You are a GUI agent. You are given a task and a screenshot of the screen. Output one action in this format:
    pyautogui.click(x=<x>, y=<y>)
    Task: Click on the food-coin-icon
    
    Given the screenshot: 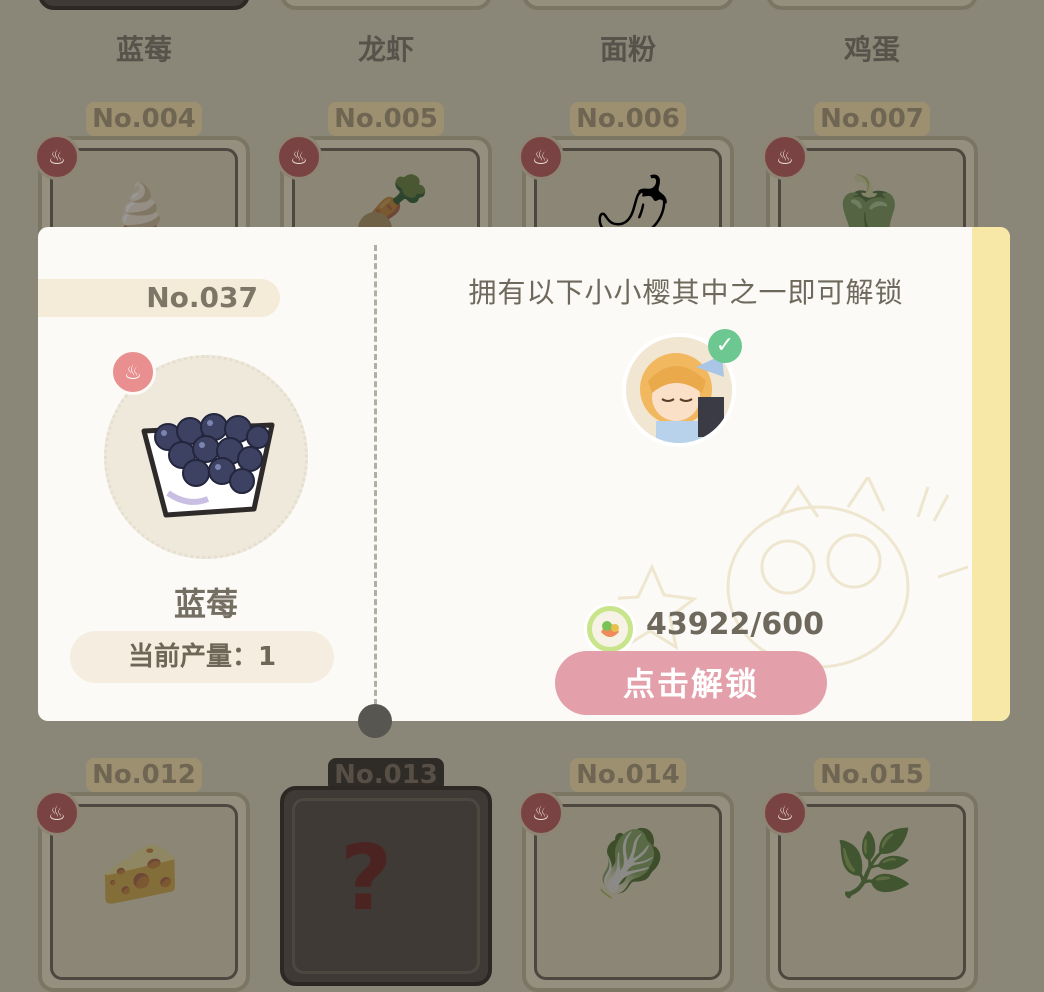 What is the action you would take?
    pyautogui.click(x=610, y=629)
    